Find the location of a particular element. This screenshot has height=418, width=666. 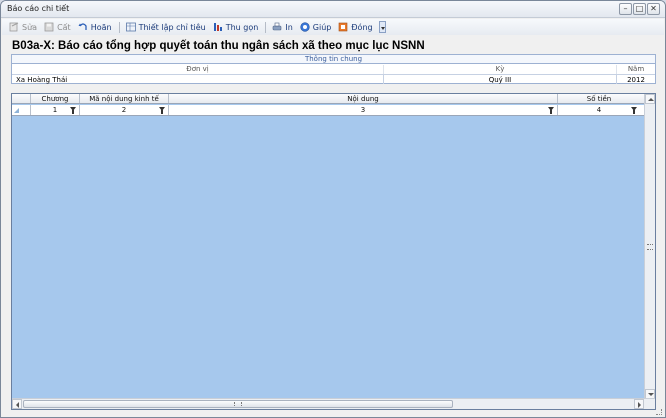

horizontal-scrollbar is located at coordinates (333, 403).